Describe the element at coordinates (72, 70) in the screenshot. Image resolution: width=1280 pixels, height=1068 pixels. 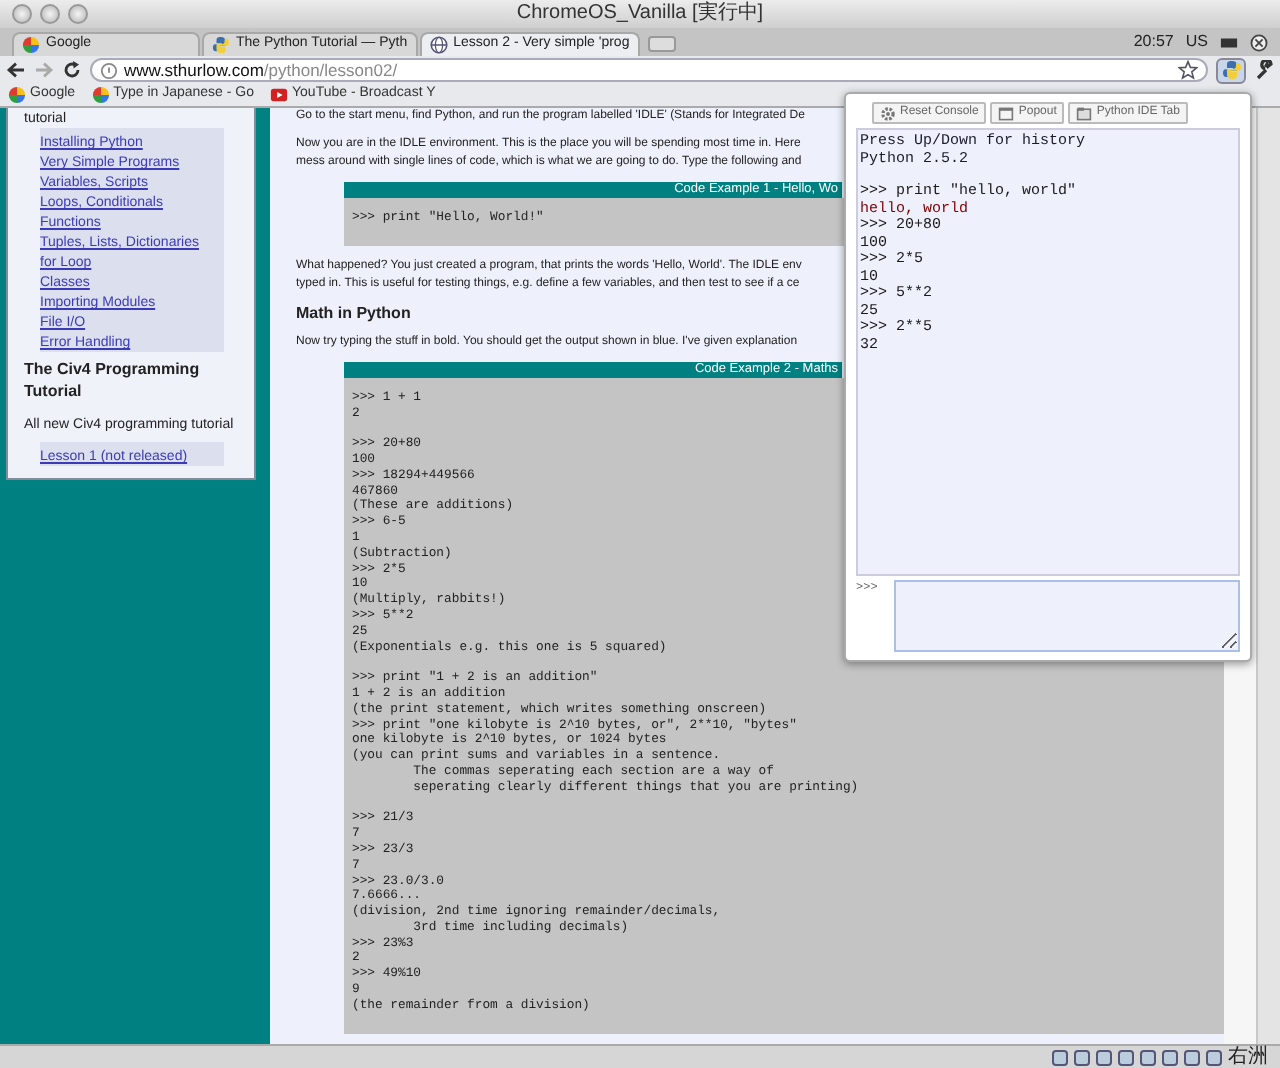
I see `reload-icon` at that location.